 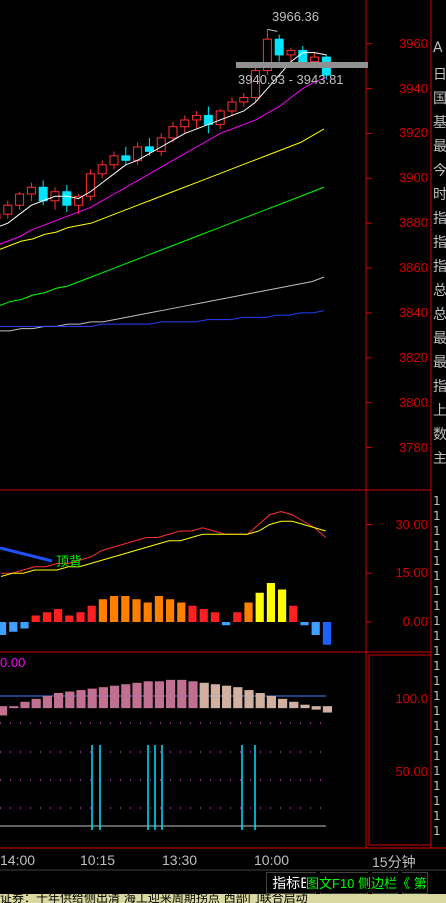 What do you see at coordinates (163, 548) in the screenshot?
I see `macd-dea-line` at bounding box center [163, 548].